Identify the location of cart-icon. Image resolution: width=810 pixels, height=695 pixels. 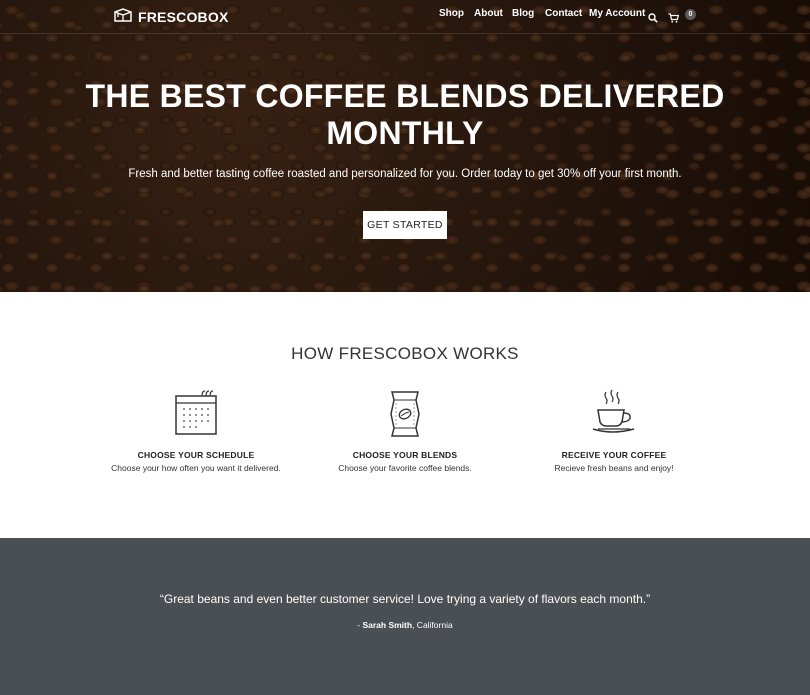
(674, 19).